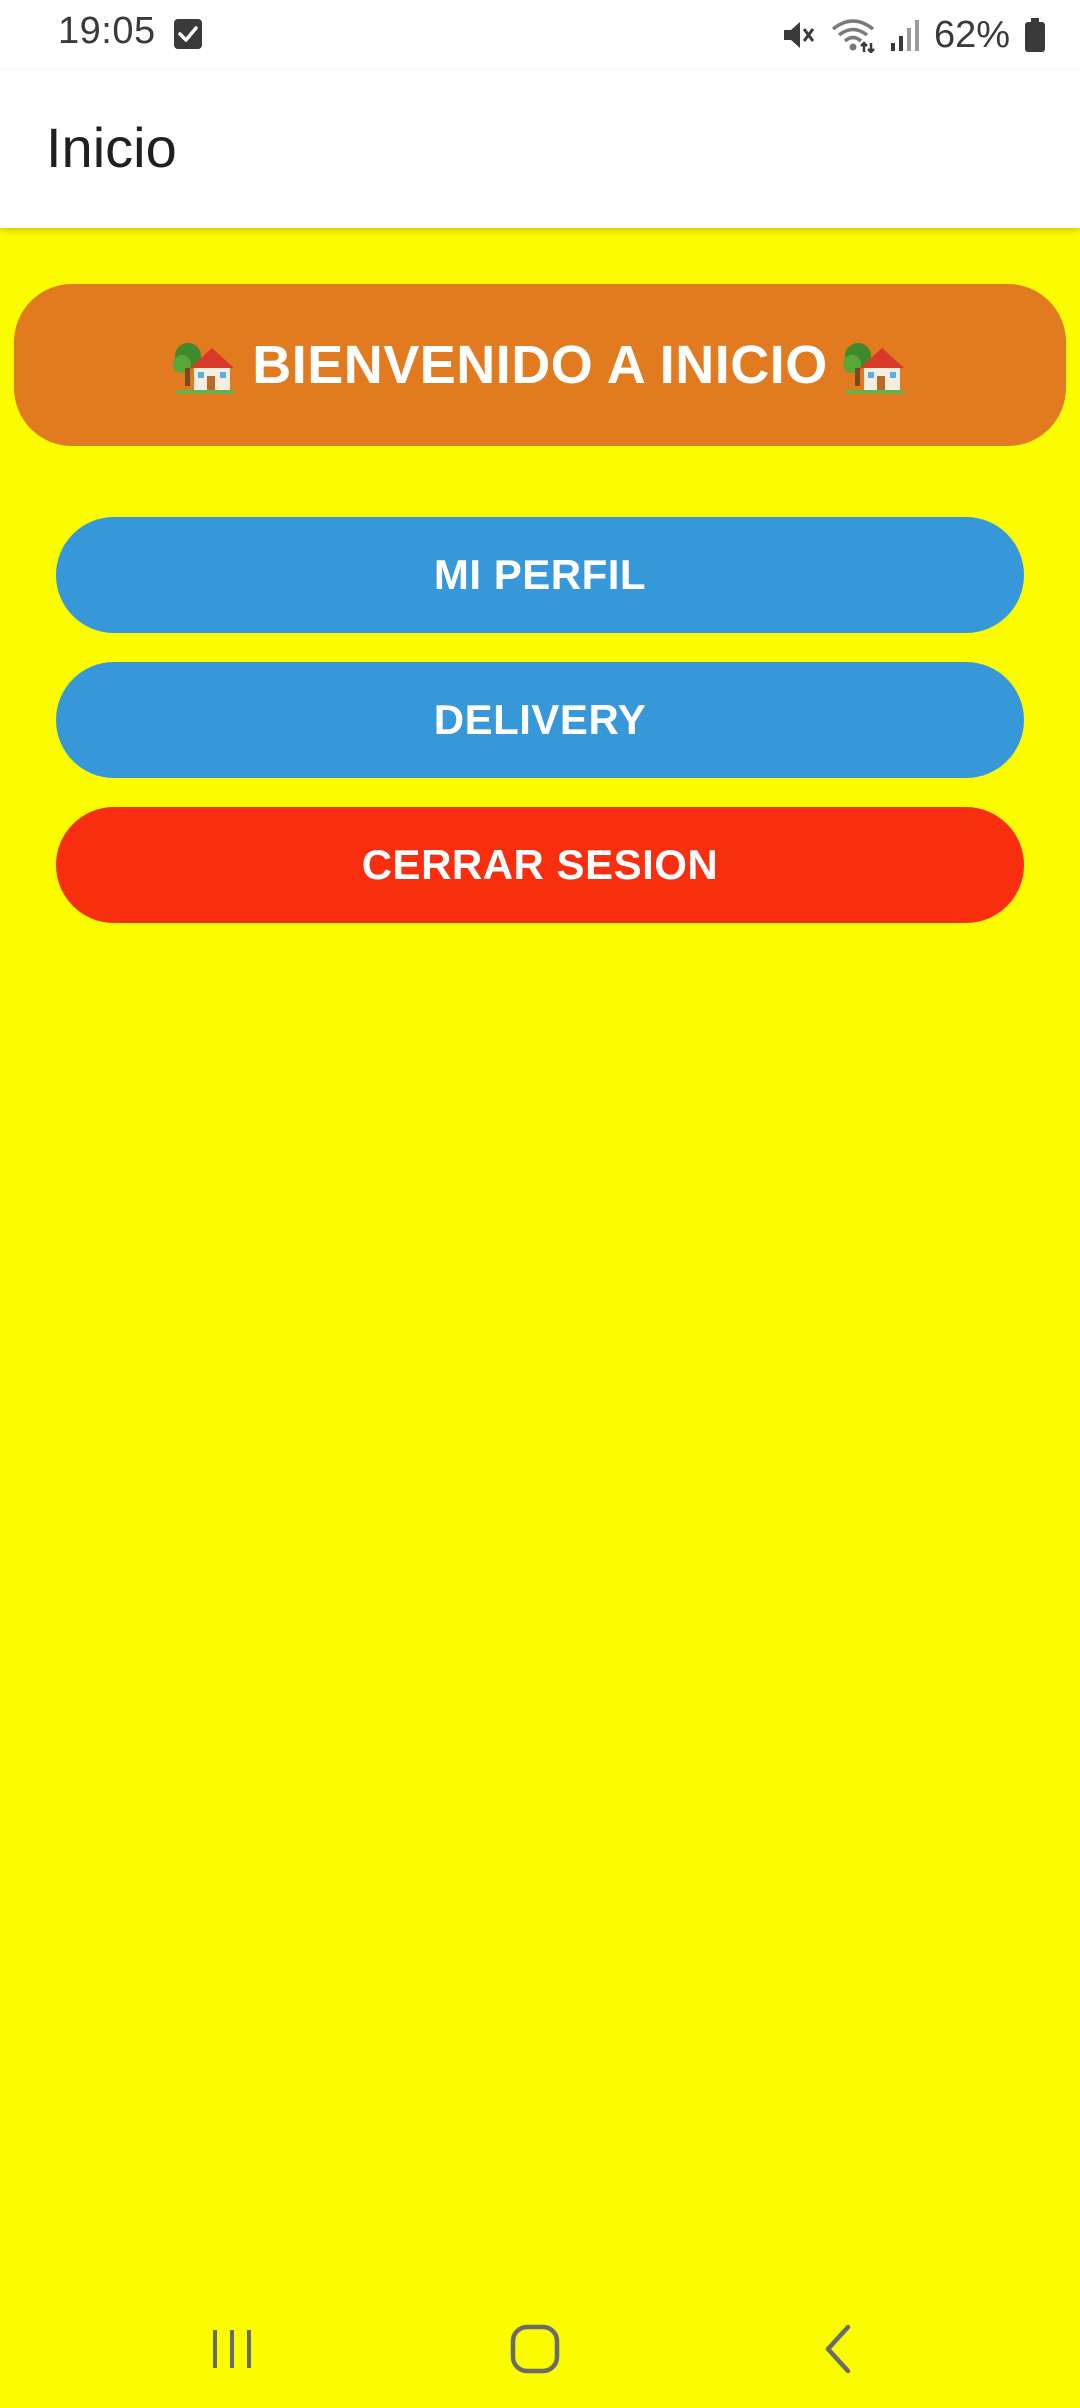 This screenshot has height=2408, width=1080. Describe the element at coordinates (535, 2349) in the screenshot. I see `home-icon` at that location.